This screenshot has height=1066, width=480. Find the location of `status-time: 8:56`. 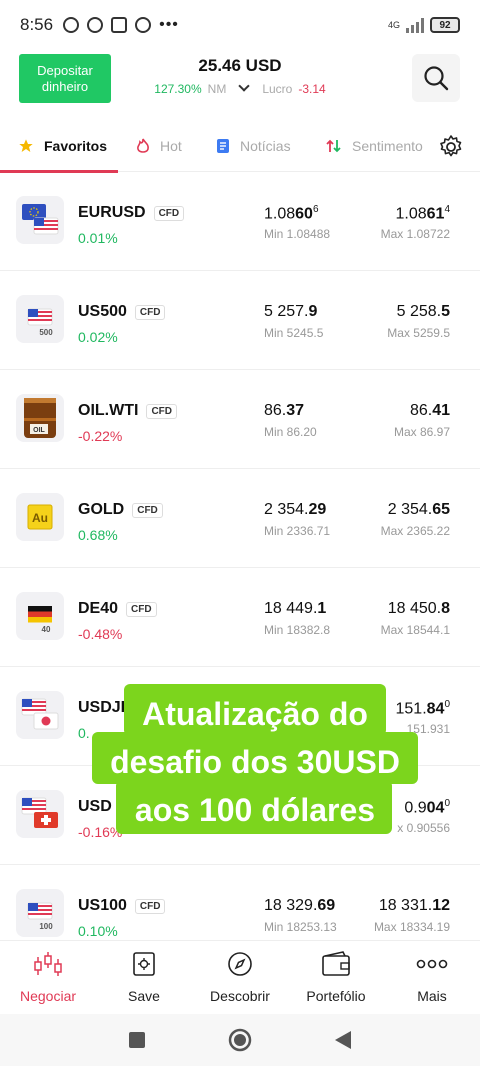

status-time: 8:56 is located at coordinates (37, 24).